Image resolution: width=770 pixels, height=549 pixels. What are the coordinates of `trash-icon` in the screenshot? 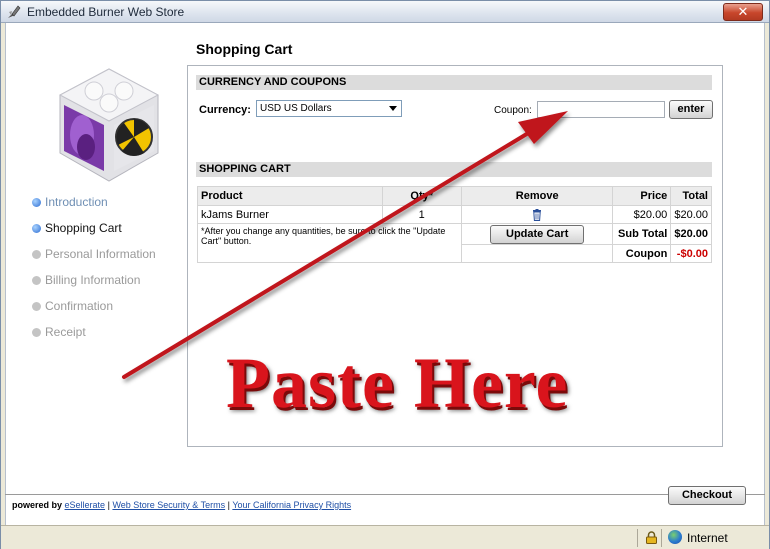 It's located at (537, 214).